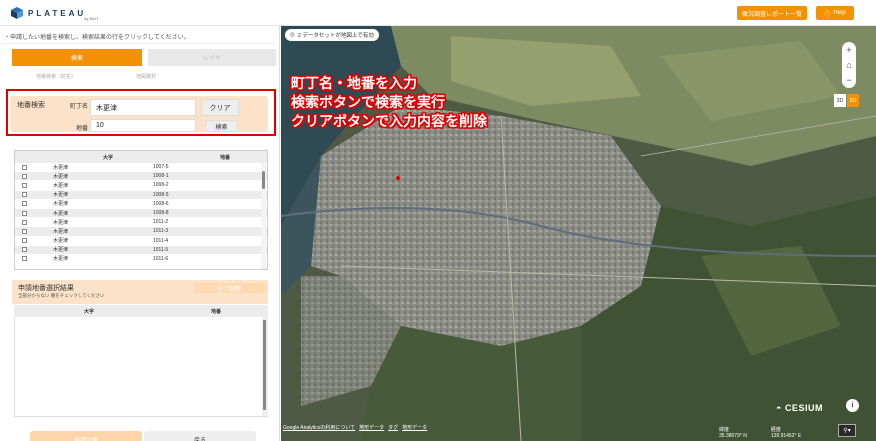 The height and width of the screenshot is (441, 876). I want to click on table-row: 木更津 1008-8, so click(141, 213).